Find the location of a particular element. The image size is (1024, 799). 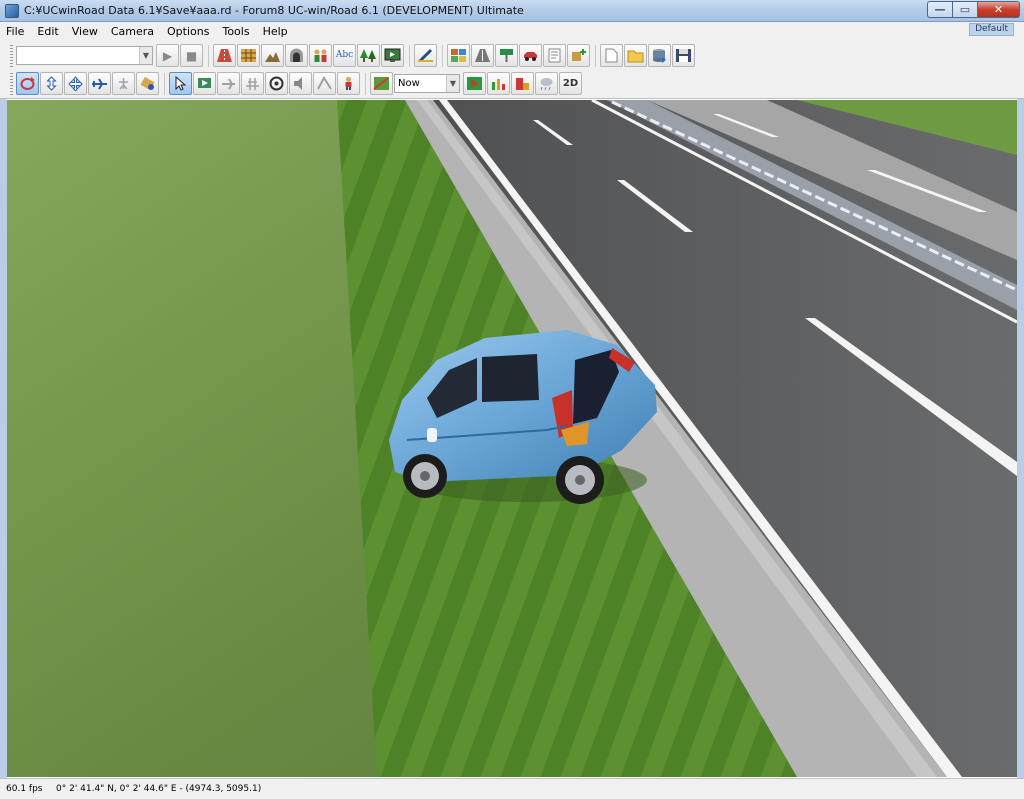

steering-button is located at coordinates (276, 83).